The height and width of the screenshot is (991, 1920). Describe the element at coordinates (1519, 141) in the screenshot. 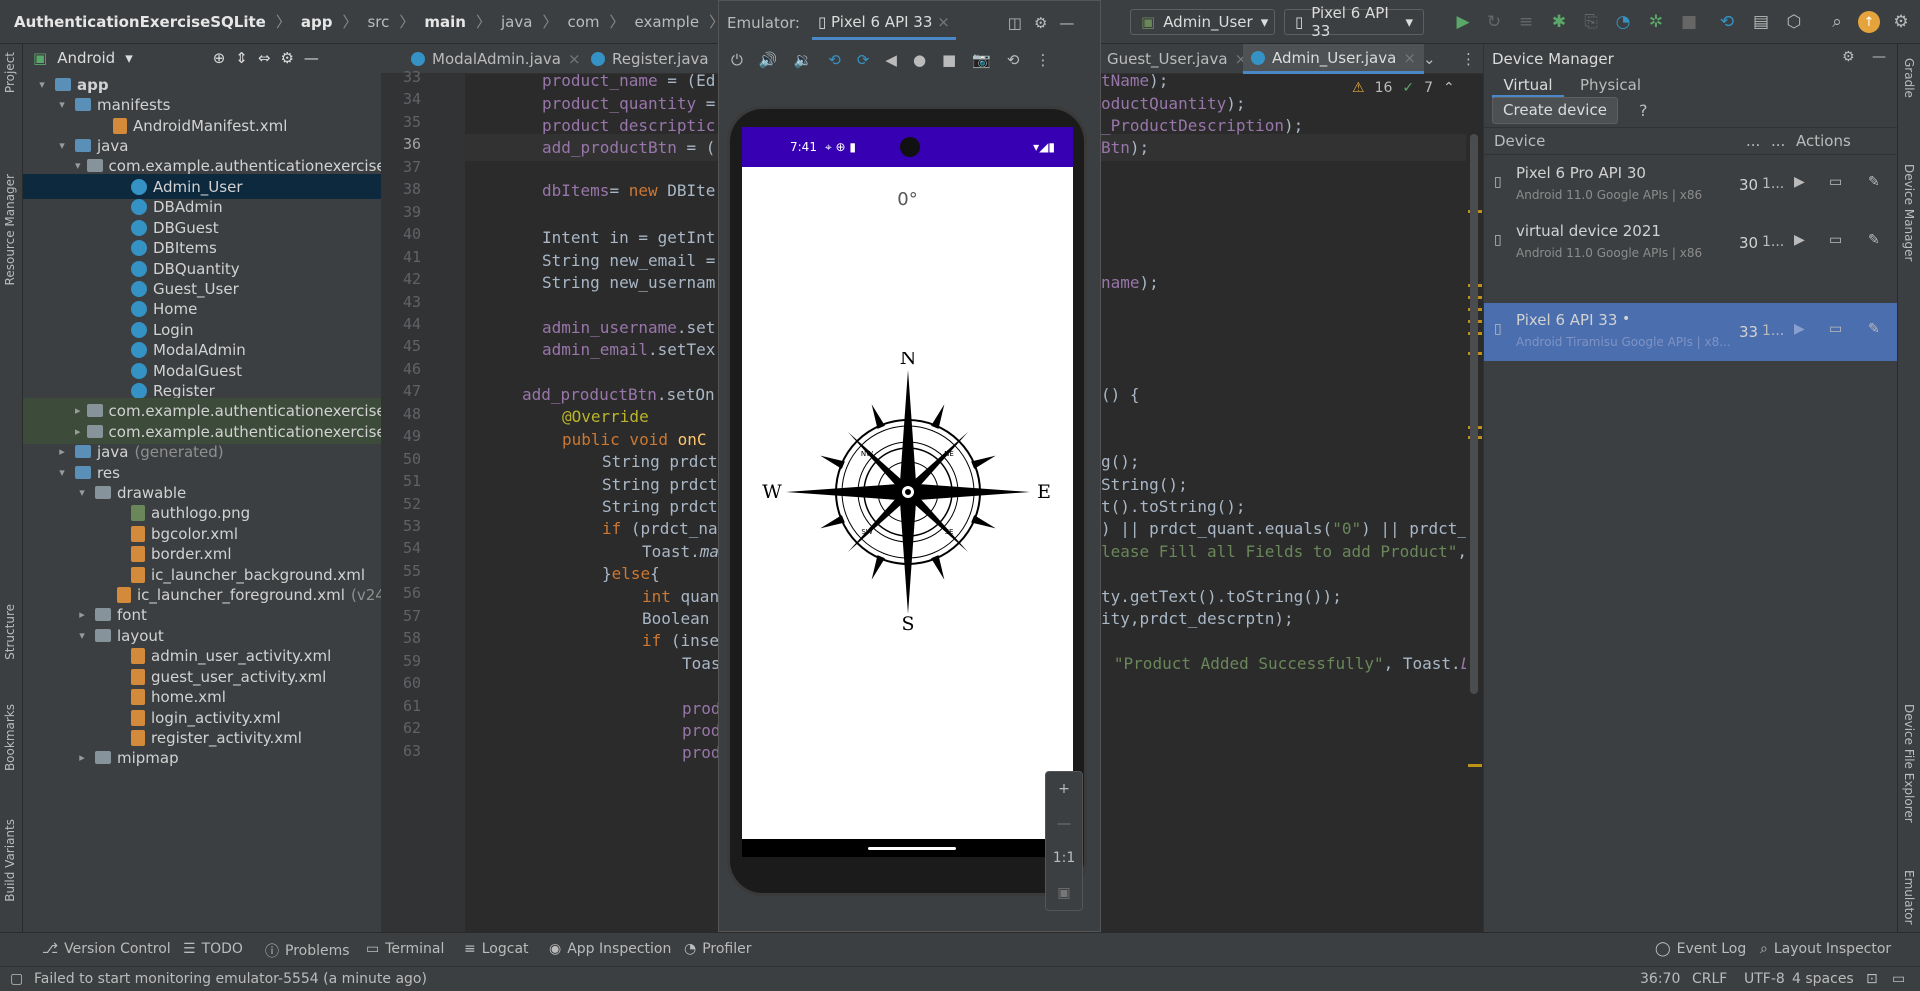

I see `column-device: Device` at that location.